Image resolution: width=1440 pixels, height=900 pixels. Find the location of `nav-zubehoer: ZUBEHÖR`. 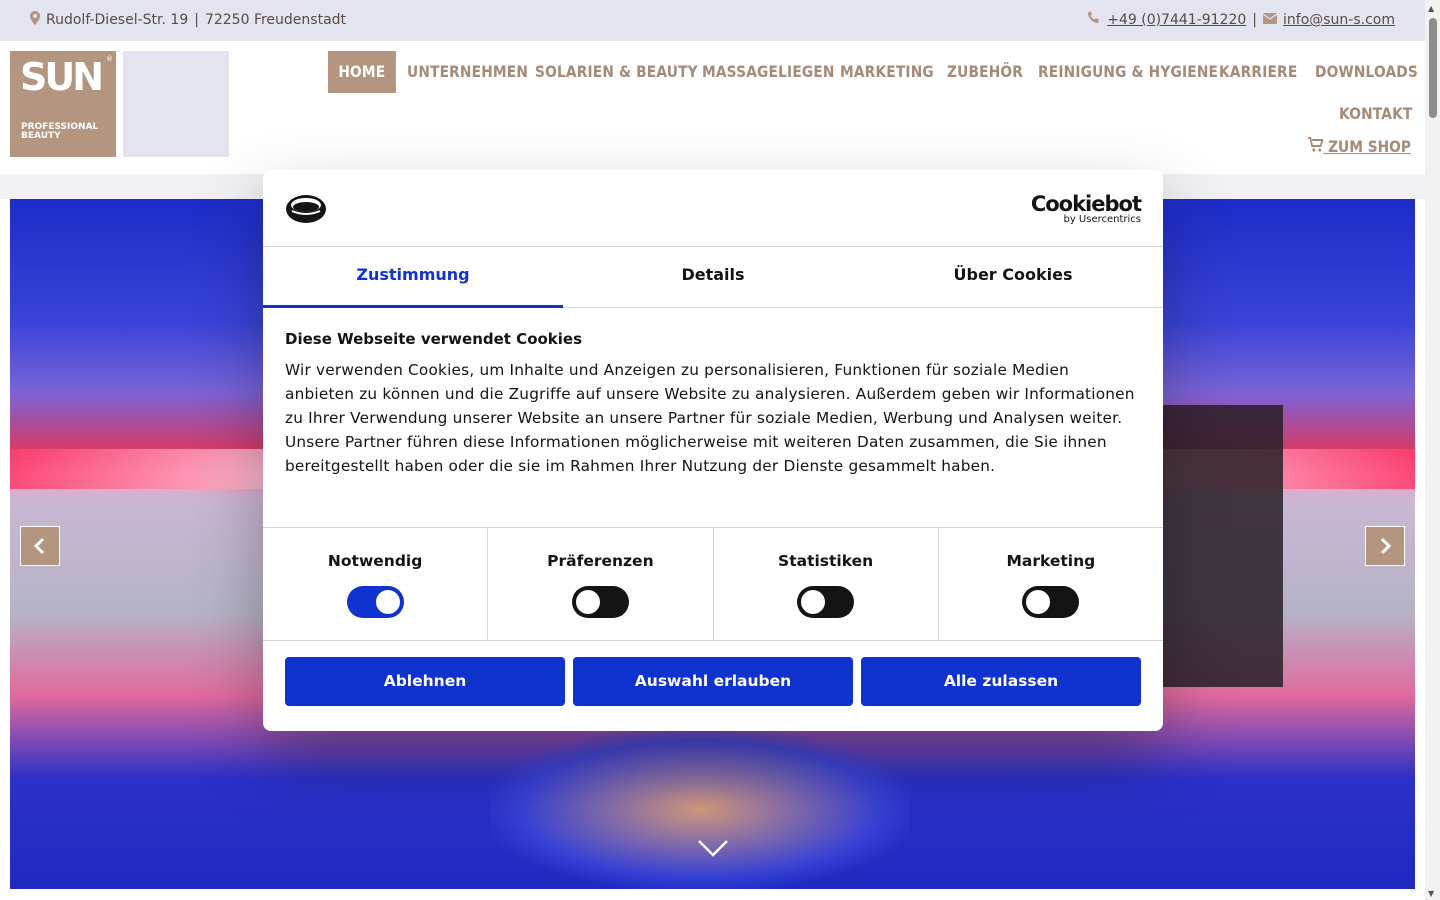

nav-zubehoer: ZUBEHÖR is located at coordinates (985, 72).